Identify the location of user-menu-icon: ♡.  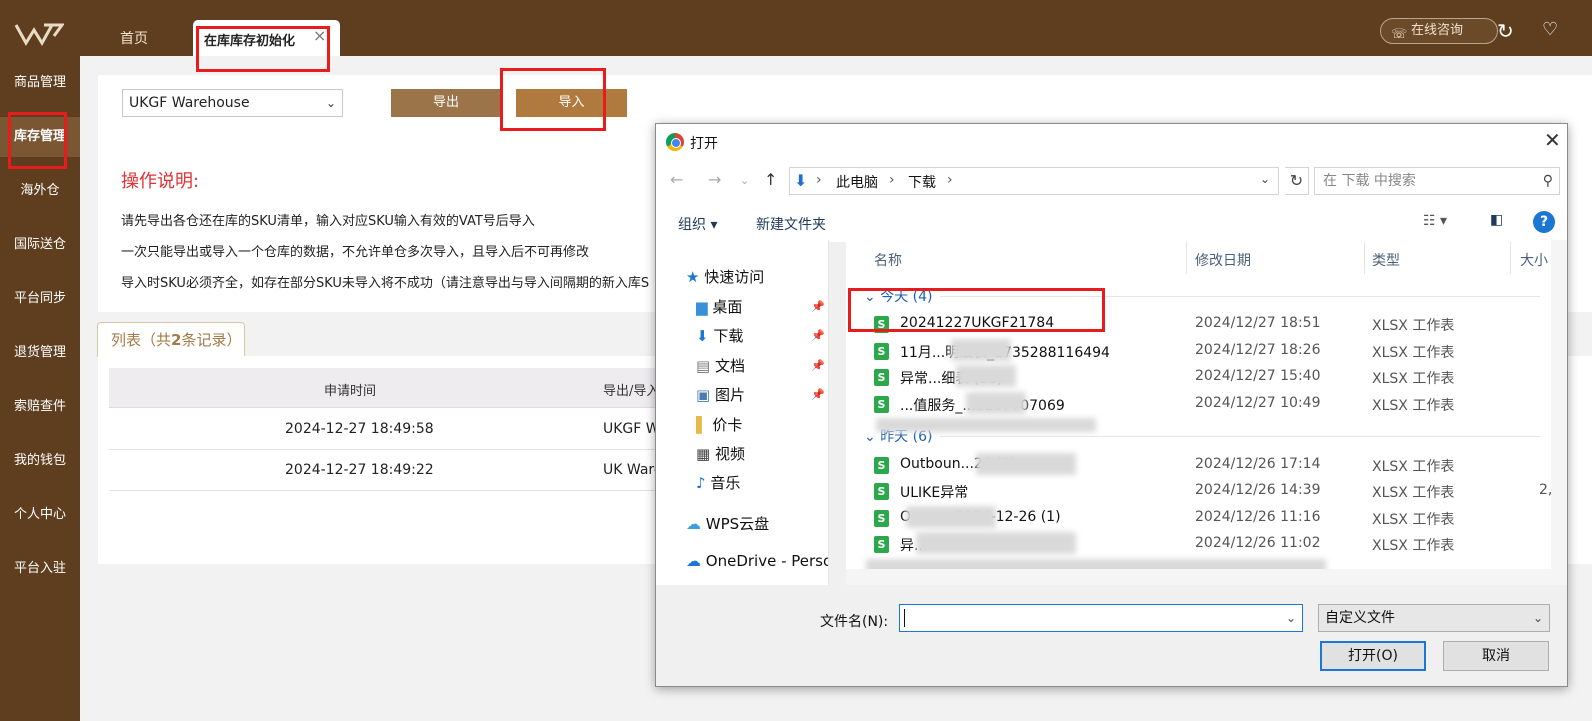
(1550, 29).